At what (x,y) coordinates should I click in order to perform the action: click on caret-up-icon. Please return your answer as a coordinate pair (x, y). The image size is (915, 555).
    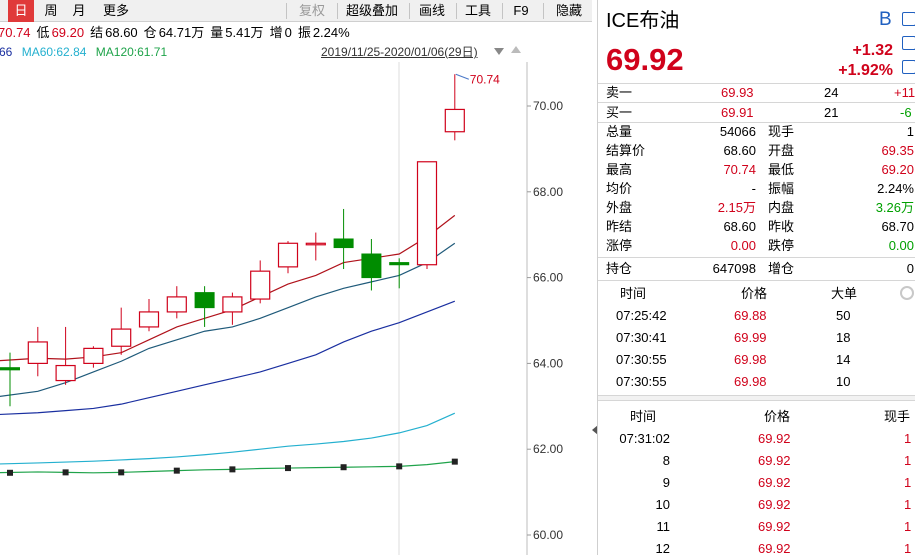
    Looking at the image, I should click on (516, 49).